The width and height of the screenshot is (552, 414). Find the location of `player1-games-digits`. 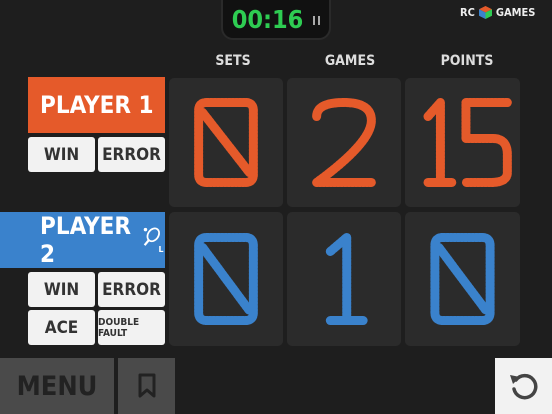

player1-games-digits is located at coordinates (344, 142).